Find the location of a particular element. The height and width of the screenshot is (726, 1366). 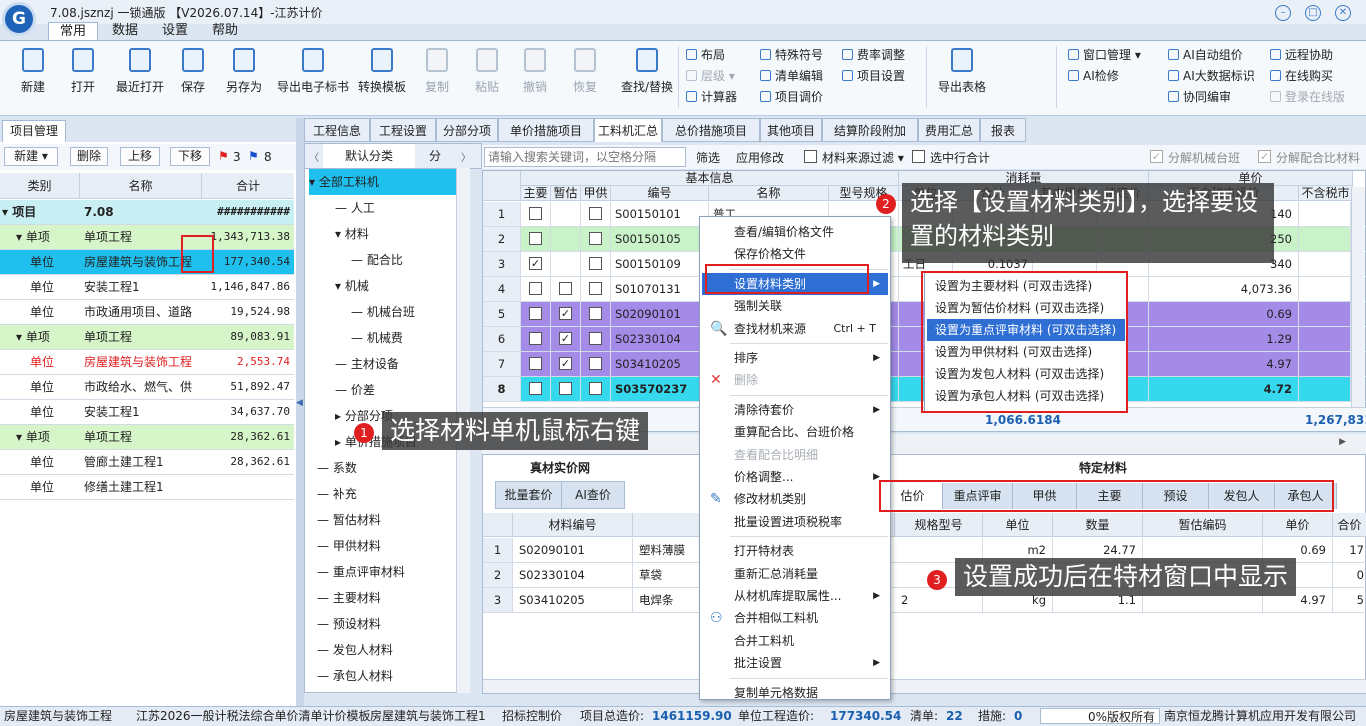

restore-icon: □ is located at coordinates (1313, 13).